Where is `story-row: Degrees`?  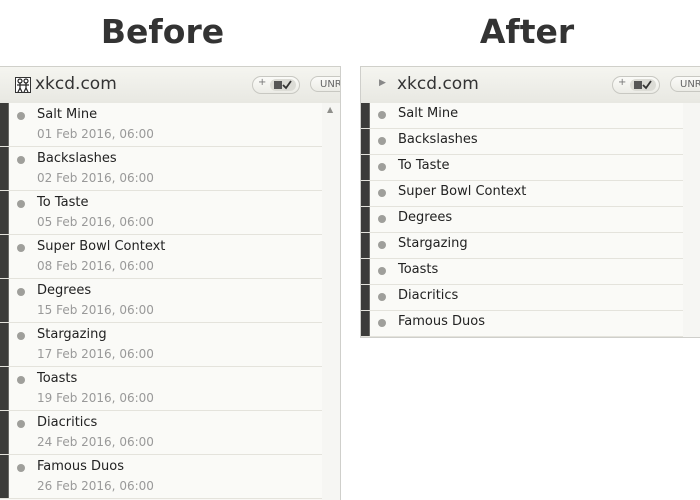
story-row: Degrees is located at coordinates (522, 220).